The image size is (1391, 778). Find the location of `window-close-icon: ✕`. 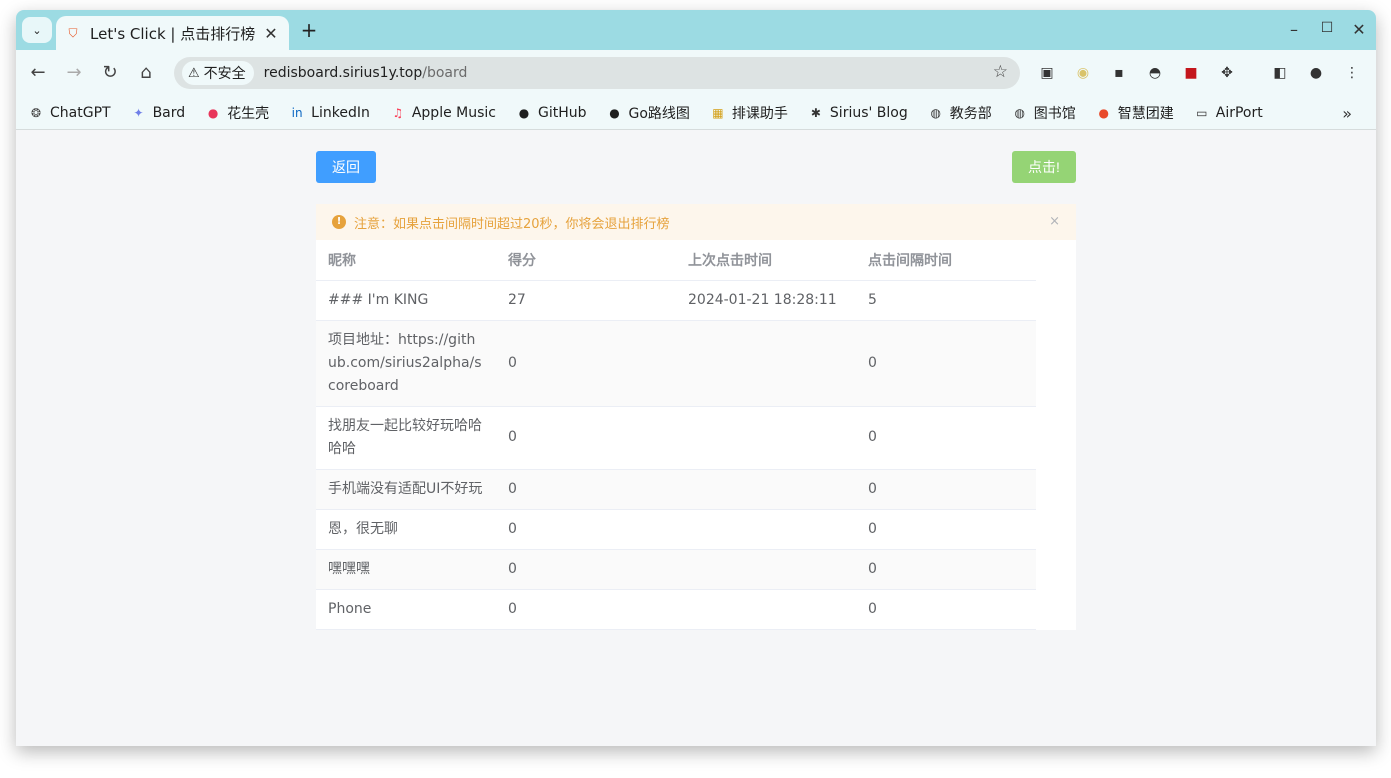

window-close-icon: ✕ is located at coordinates (1359, 29).